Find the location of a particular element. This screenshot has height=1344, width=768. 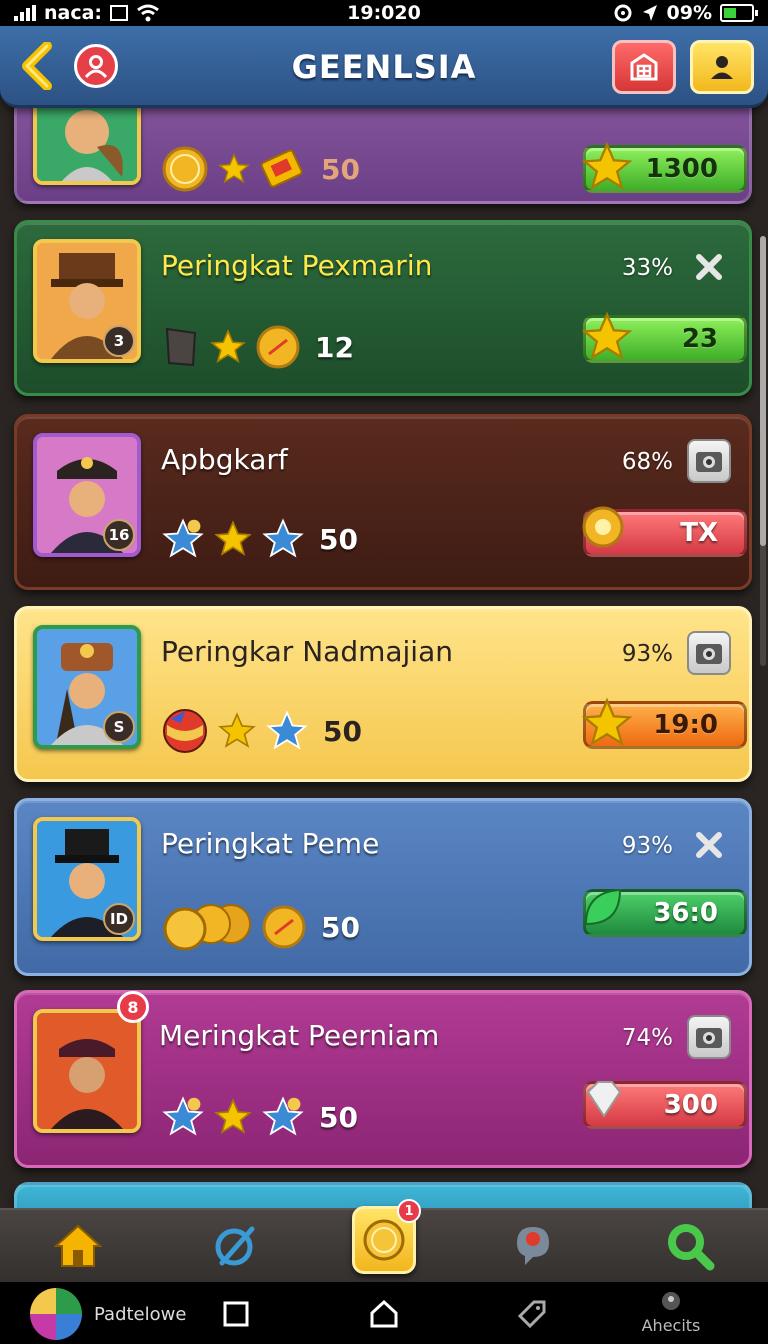

tag-icon is located at coordinates (531, 1314).